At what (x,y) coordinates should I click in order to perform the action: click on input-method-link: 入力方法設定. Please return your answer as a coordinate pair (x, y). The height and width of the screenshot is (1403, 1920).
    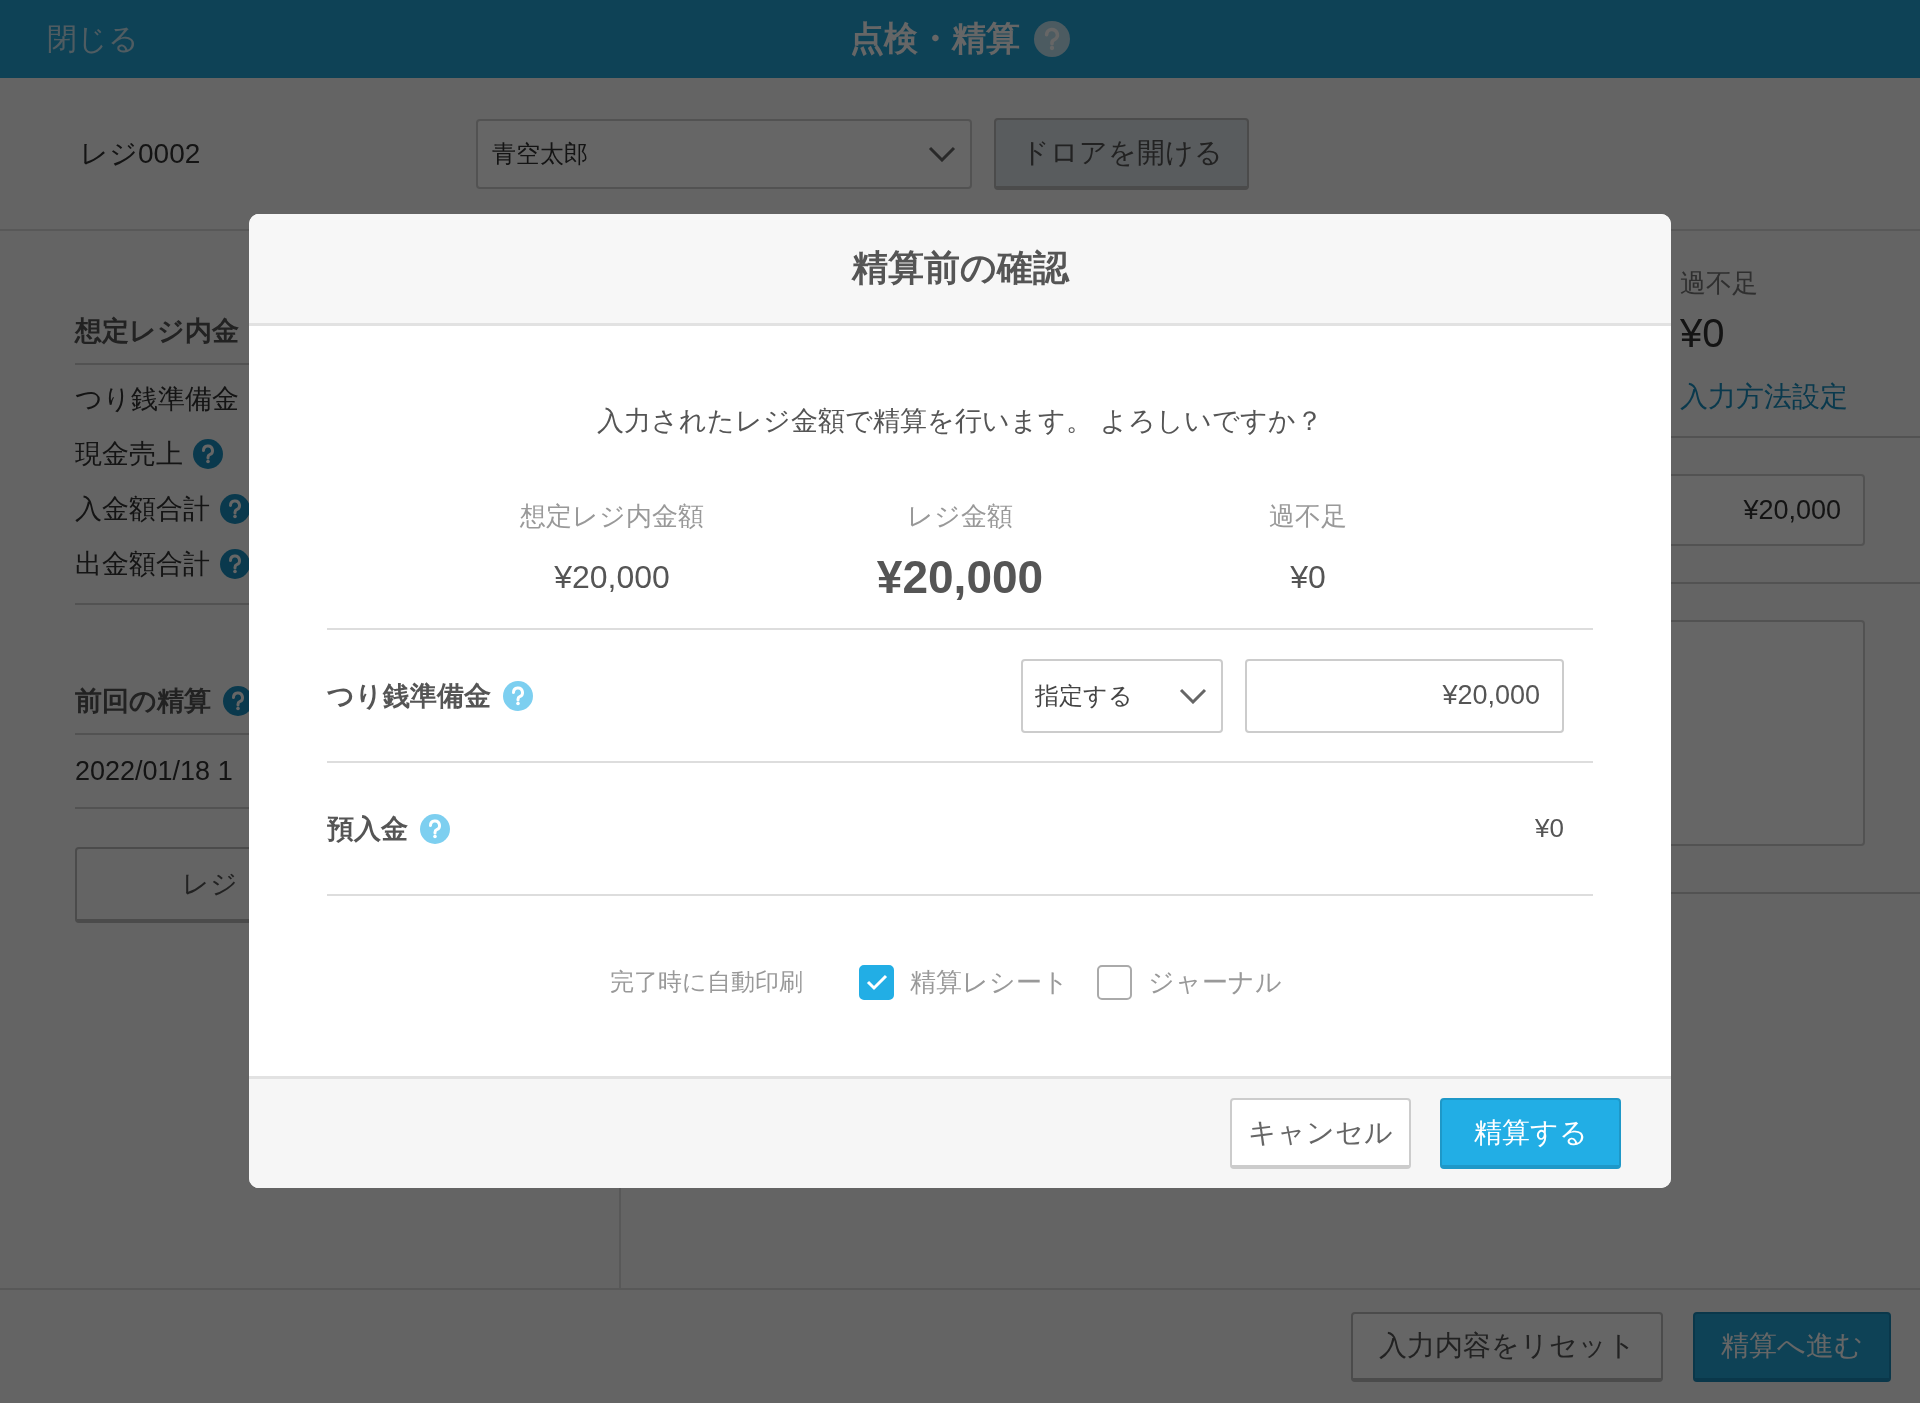
    Looking at the image, I should click on (1772, 397).